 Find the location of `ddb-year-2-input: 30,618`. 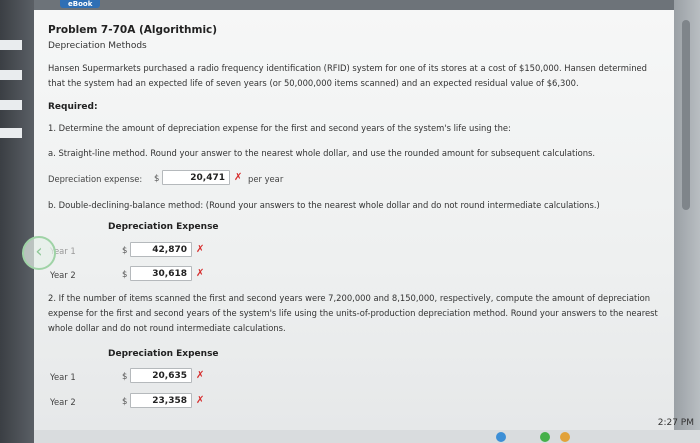

ddb-year-2-input: 30,618 is located at coordinates (161, 273).